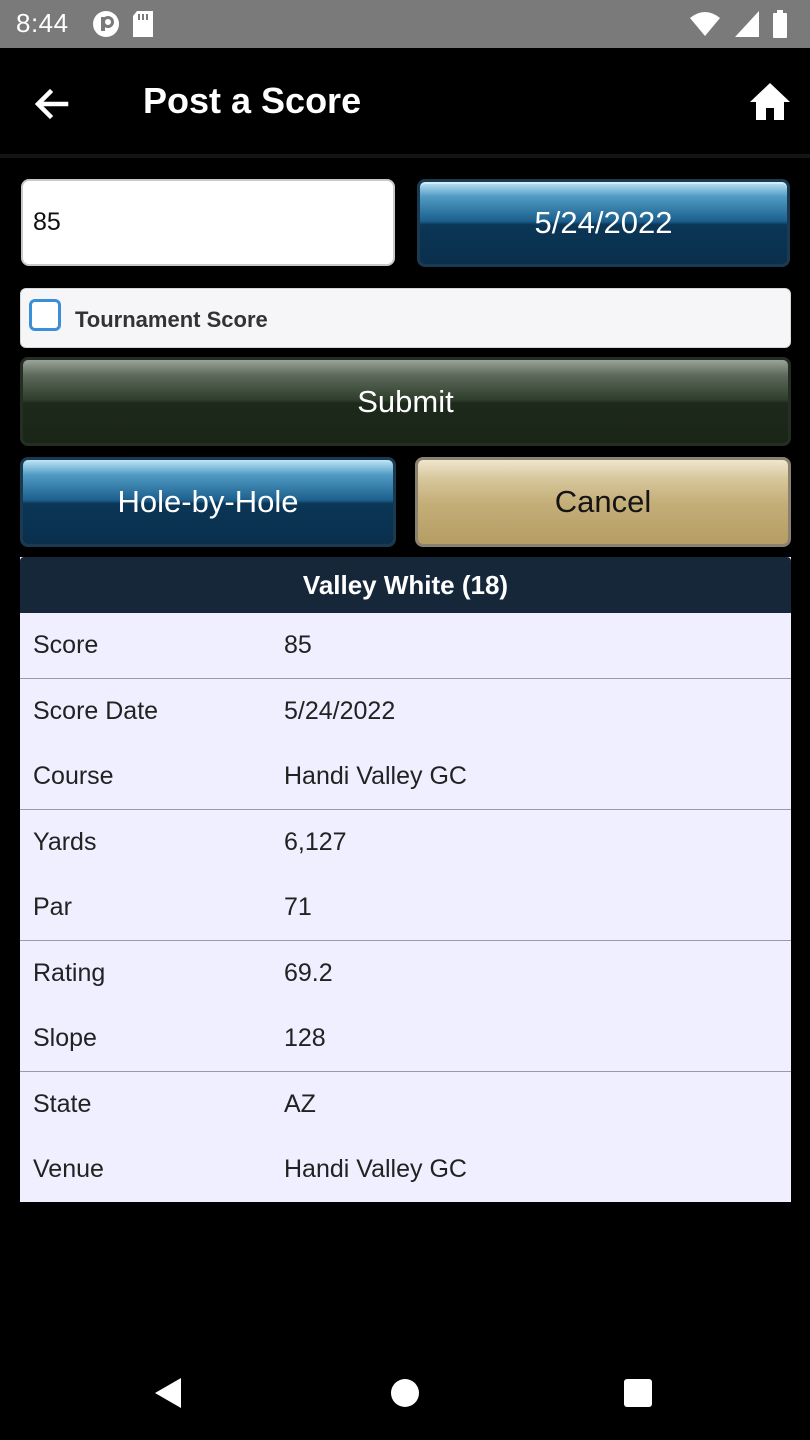 The width and height of the screenshot is (810, 1440). Describe the element at coordinates (405, 1104) in the screenshot. I see `table-row: State AZ` at that location.